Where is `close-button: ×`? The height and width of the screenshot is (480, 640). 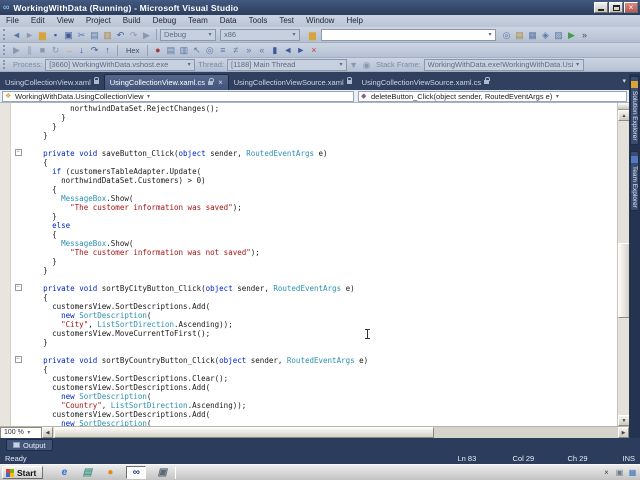 close-button: × is located at coordinates (631, 7).